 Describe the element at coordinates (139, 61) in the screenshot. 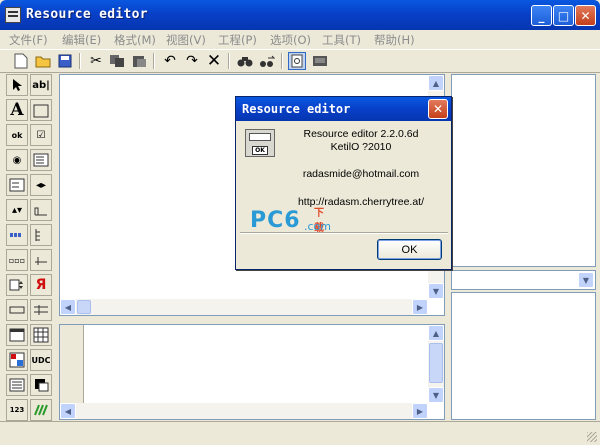

I see `paste-icon` at that location.